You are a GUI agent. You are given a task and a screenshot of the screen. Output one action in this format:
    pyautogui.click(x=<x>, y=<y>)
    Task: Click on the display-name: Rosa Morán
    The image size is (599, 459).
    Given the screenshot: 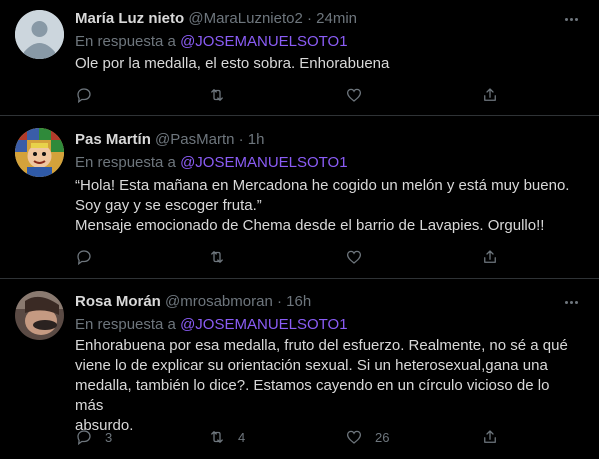 What is the action you would take?
    pyautogui.click(x=118, y=301)
    